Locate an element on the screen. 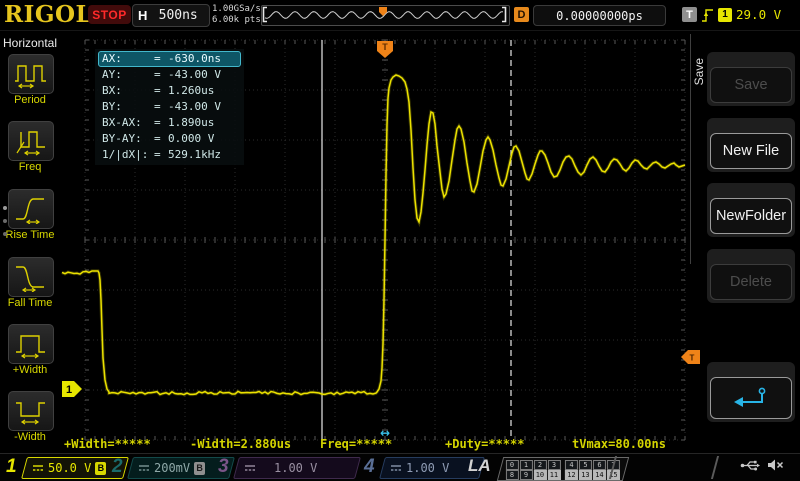 This screenshot has height=481, width=800. la-label: LA is located at coordinates (479, 466).